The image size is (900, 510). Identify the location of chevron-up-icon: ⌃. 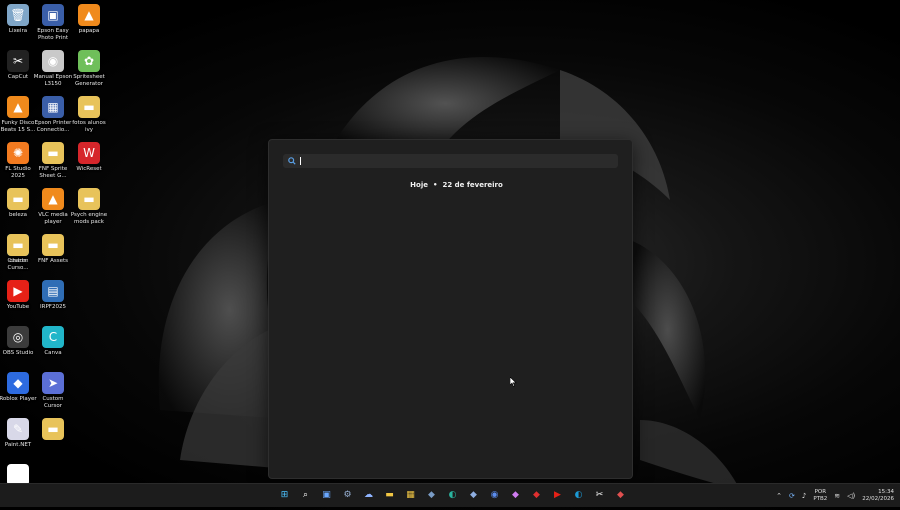
(779, 496).